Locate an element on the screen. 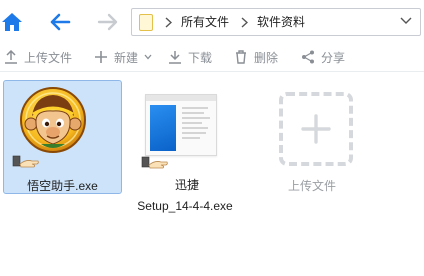 This screenshot has height=276, width=424. upload-tile-label: 上传文件 is located at coordinates (311, 186).